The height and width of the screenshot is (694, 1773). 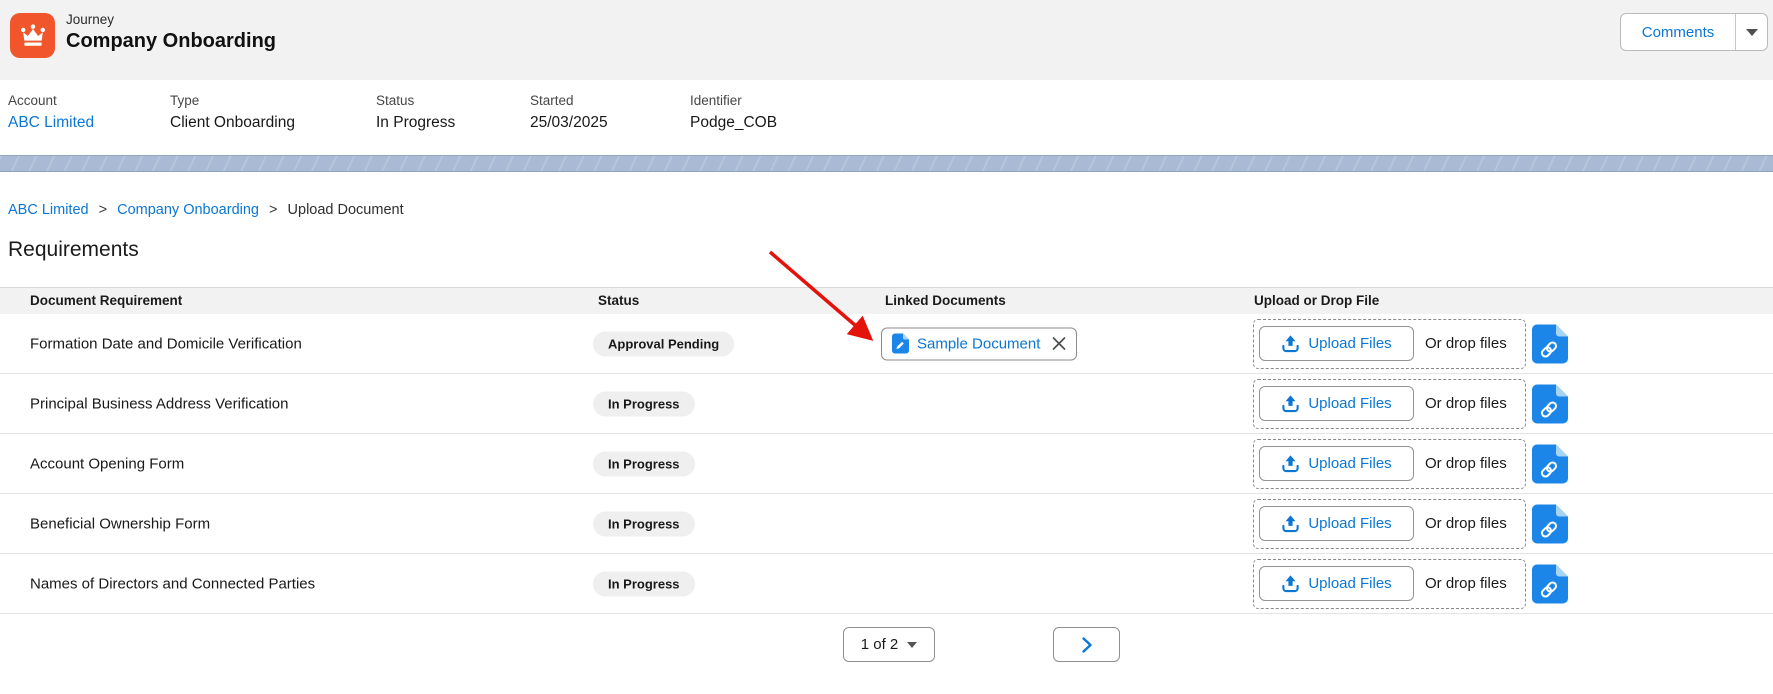 What do you see at coordinates (569, 122) in the screenshot?
I see `field-value: 25/03/2025` at bounding box center [569, 122].